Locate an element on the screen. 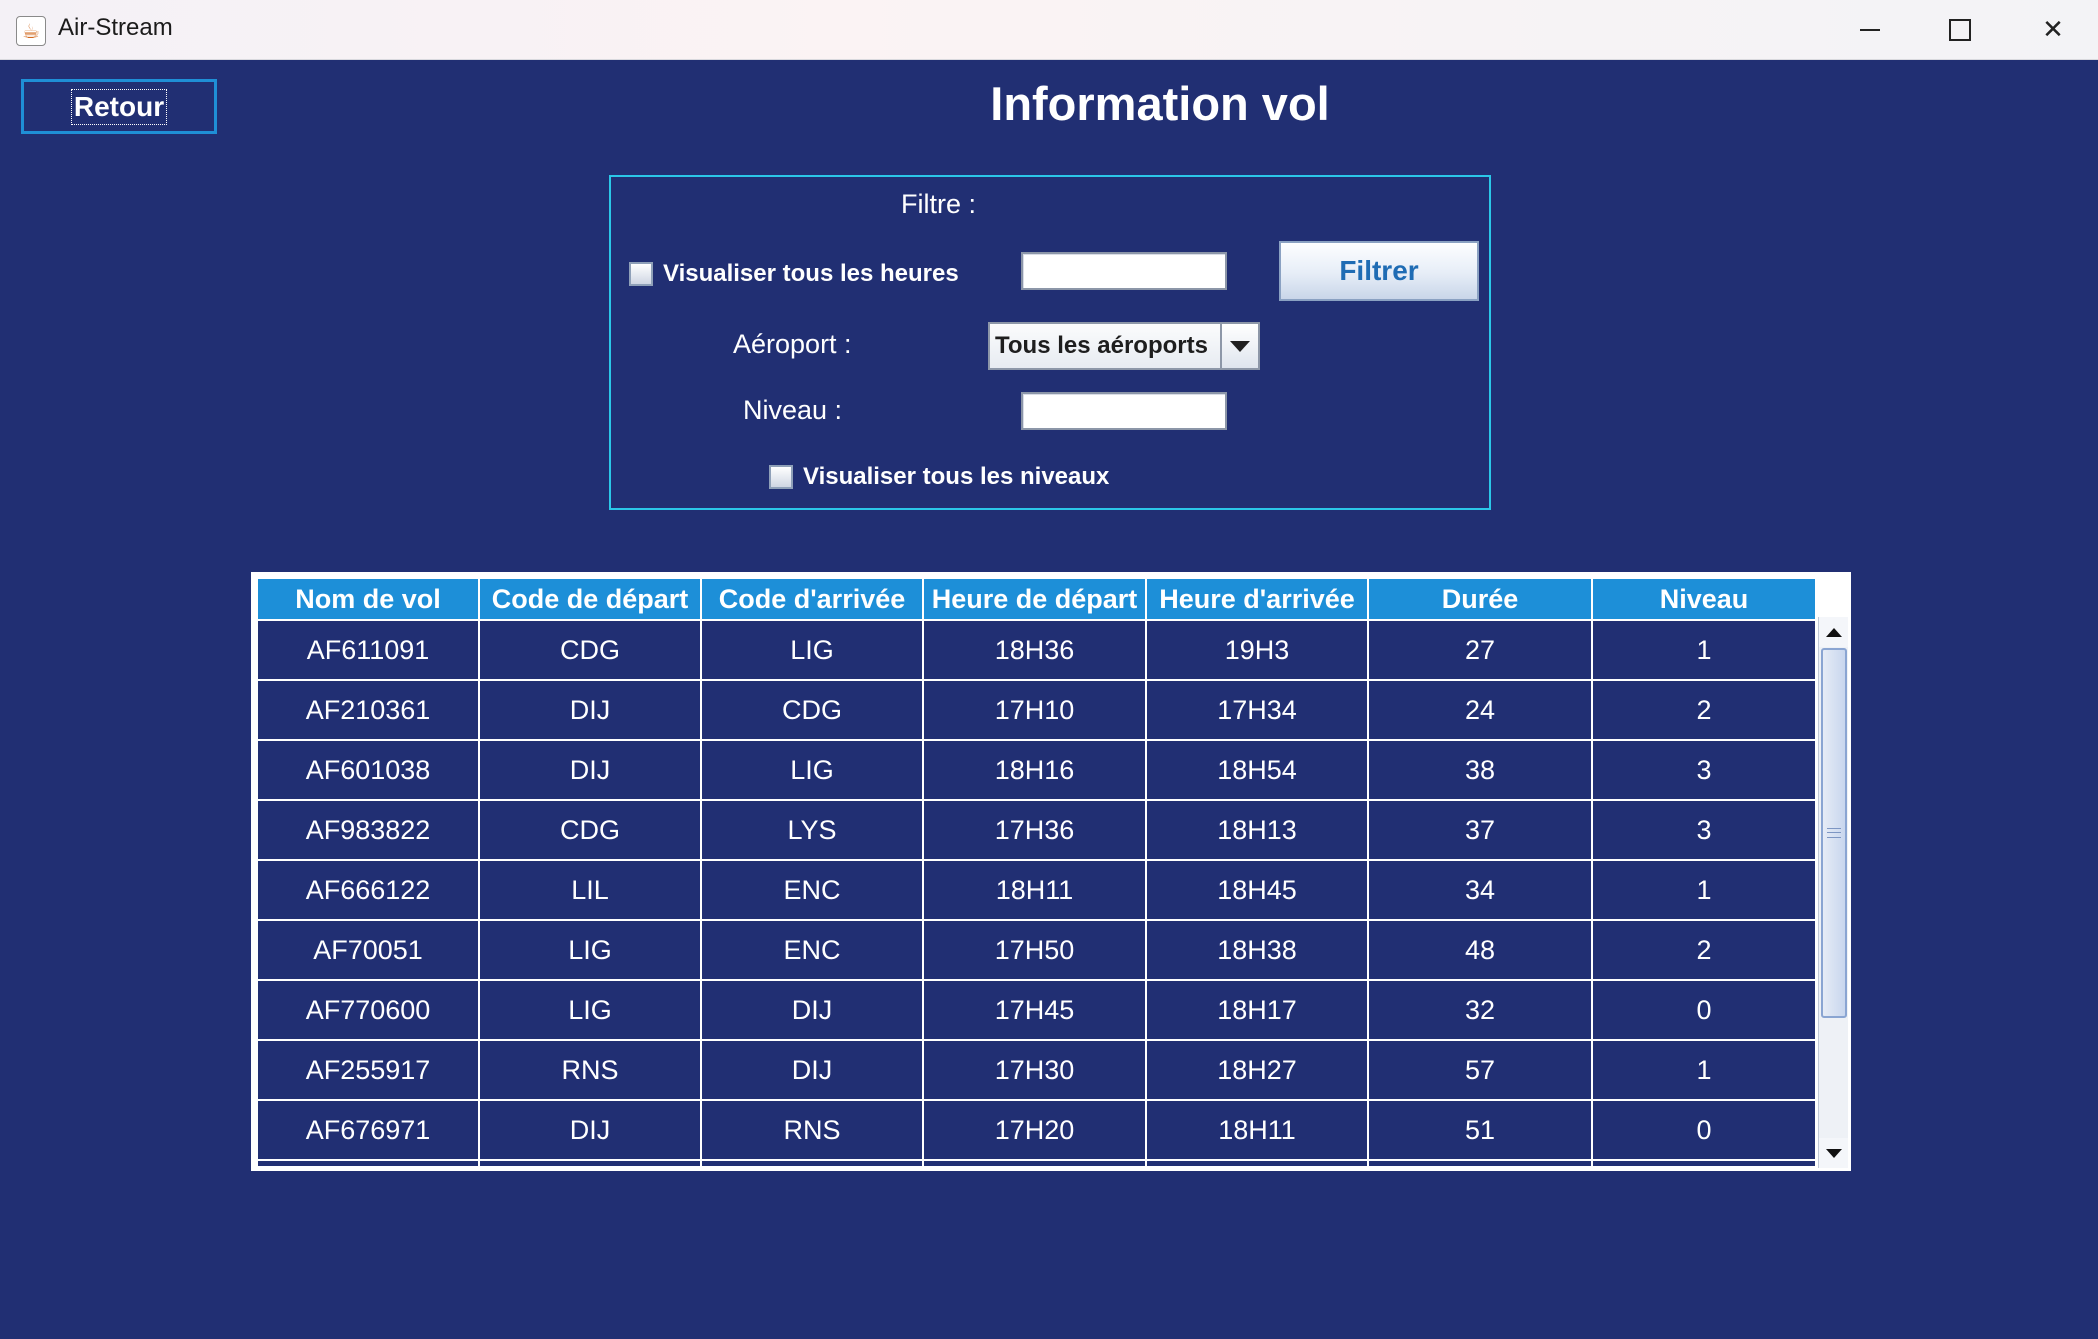 The height and width of the screenshot is (1339, 2098). table-row: AF983822 CDG LYS 17H36 18H13 37 3 is located at coordinates (1035, 830).